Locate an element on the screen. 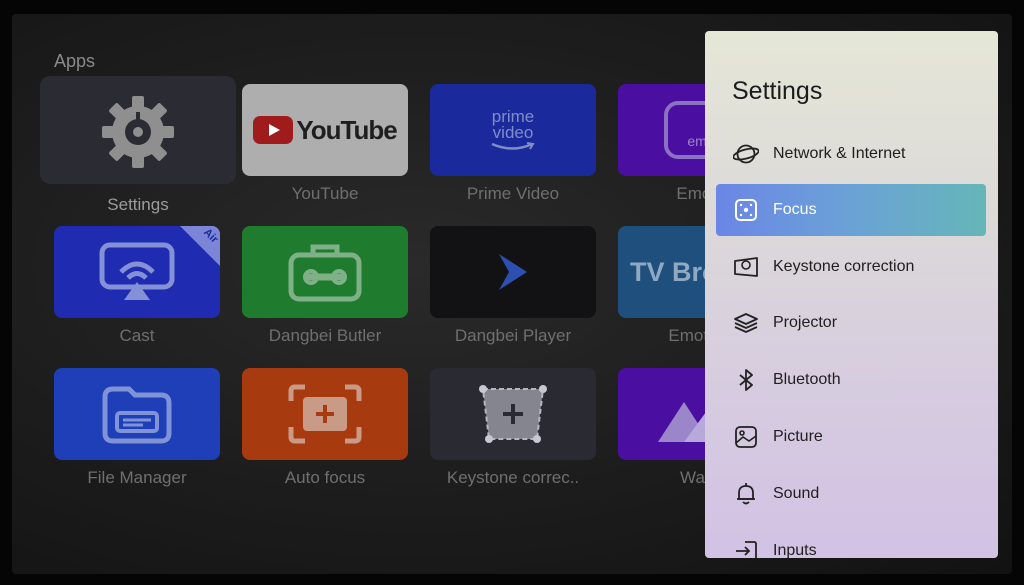  app-label-dangbei-player: Dangbei Player is located at coordinates (513, 335).